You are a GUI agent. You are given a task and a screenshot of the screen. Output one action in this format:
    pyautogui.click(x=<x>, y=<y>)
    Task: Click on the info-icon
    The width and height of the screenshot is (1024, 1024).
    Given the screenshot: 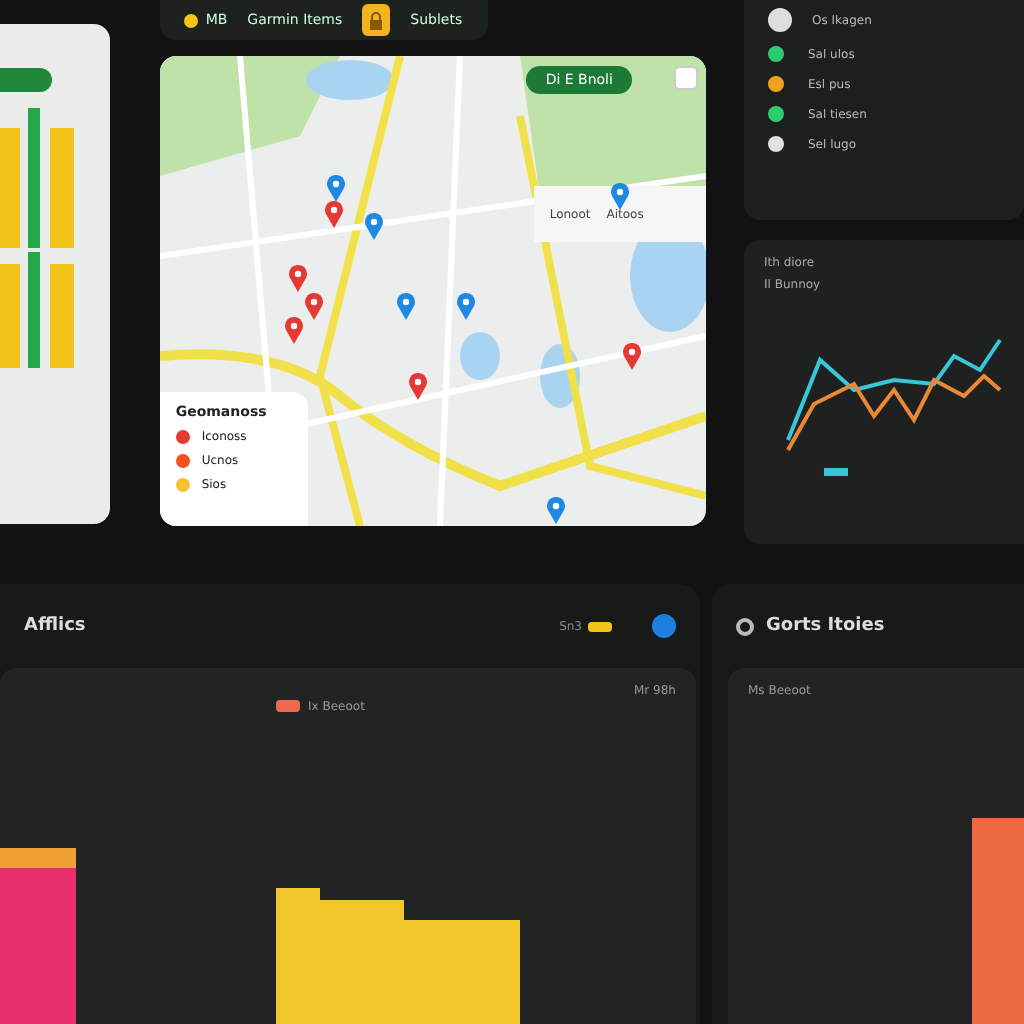 What is the action you would take?
    pyautogui.click(x=745, y=626)
    